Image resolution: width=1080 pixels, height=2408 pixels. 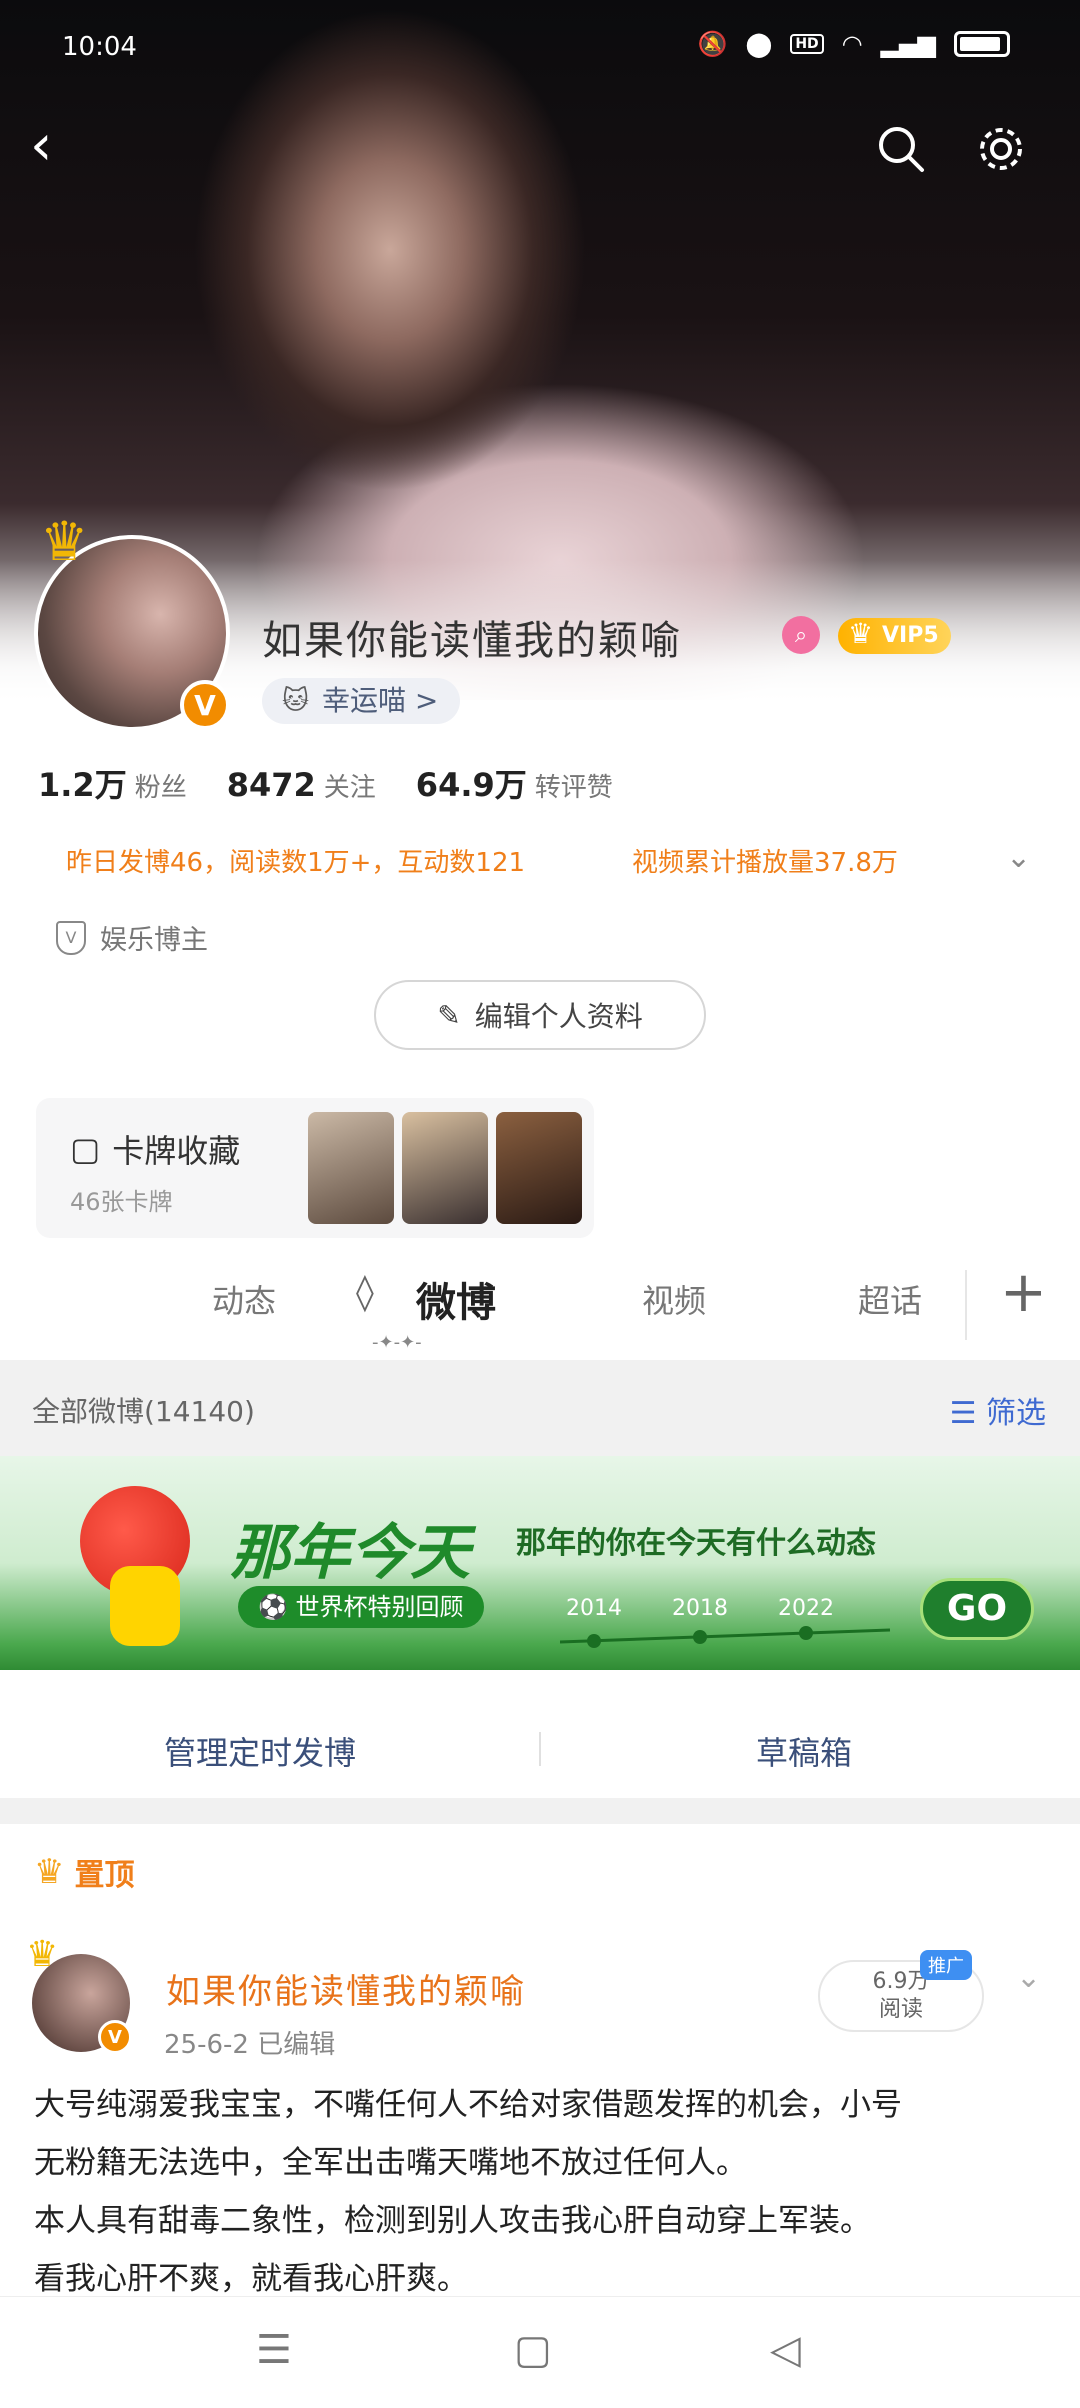 I want to click on signal-icon: ▂▄▆, so click(x=908, y=44).